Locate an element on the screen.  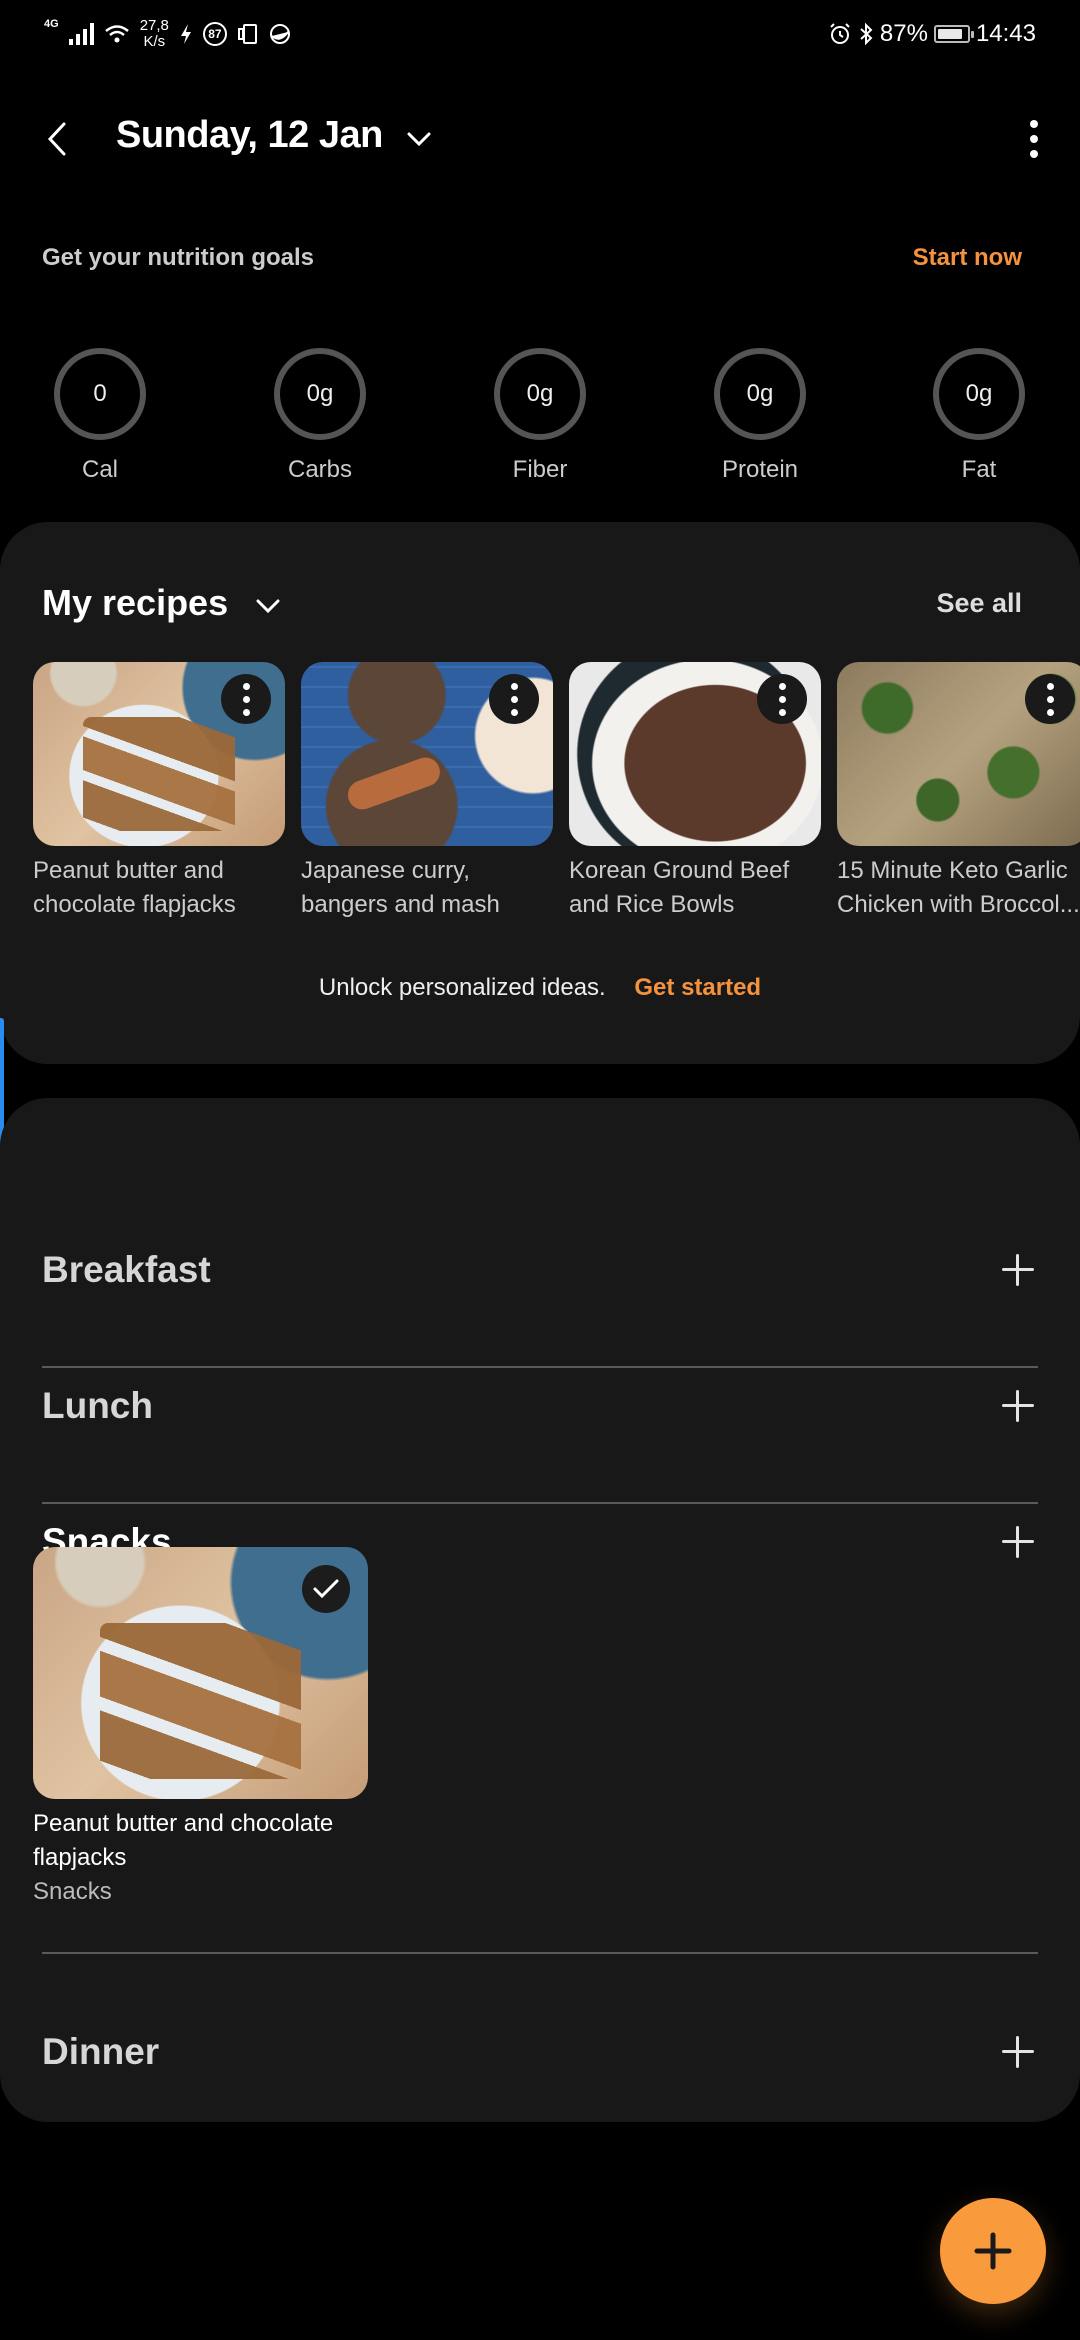
snack-name: Peanut butter and chocolate flapjacks is located at coordinates (183, 1840).